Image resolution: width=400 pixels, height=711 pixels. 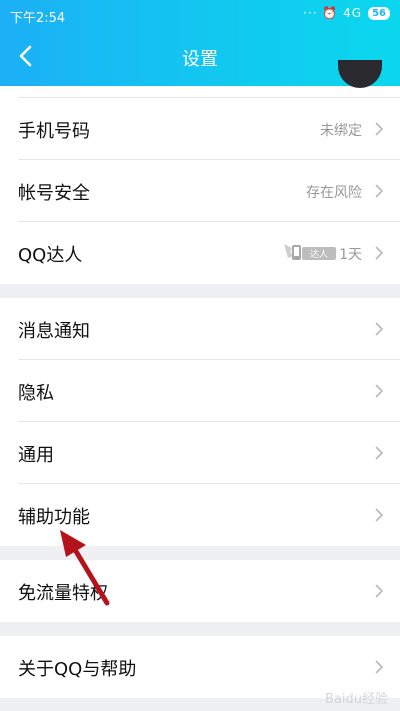 What do you see at coordinates (36, 455) in the screenshot?
I see `row-label: 通用` at bounding box center [36, 455].